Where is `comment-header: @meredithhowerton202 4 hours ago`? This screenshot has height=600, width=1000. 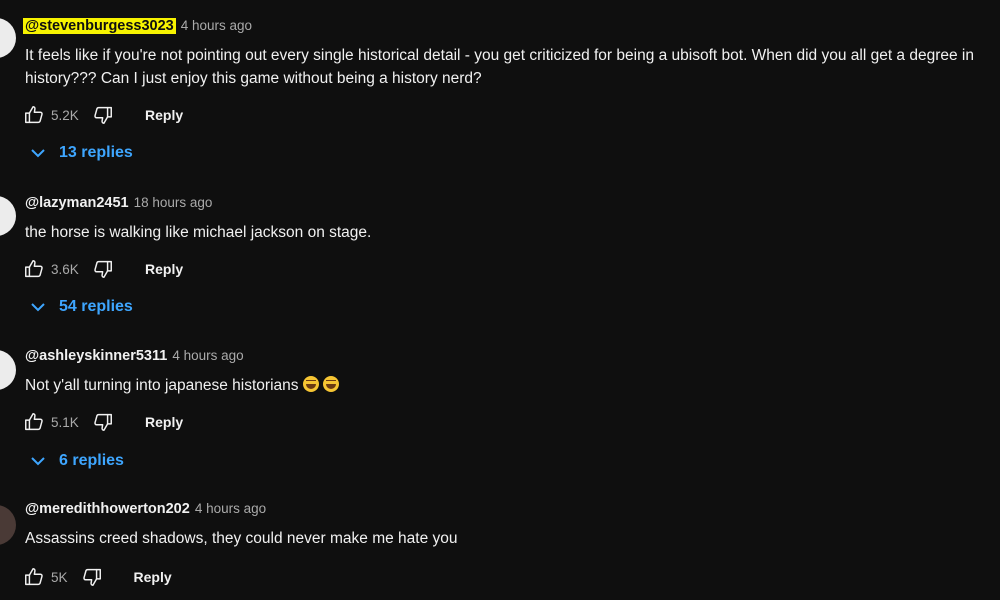
comment-header: @meredithhowerton202 4 hours ago is located at coordinates (512, 512).